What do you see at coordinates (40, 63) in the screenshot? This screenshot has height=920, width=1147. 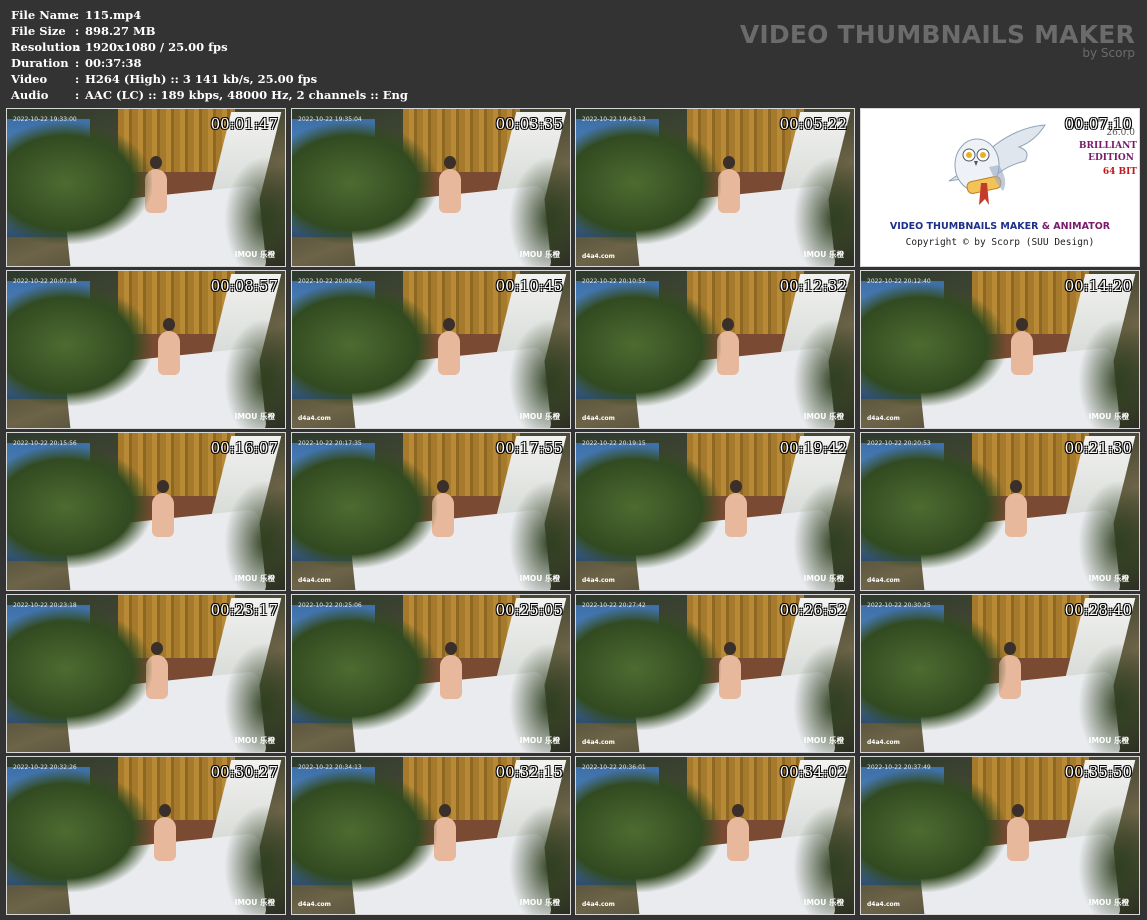 I see `metadata-key: Duration` at bounding box center [40, 63].